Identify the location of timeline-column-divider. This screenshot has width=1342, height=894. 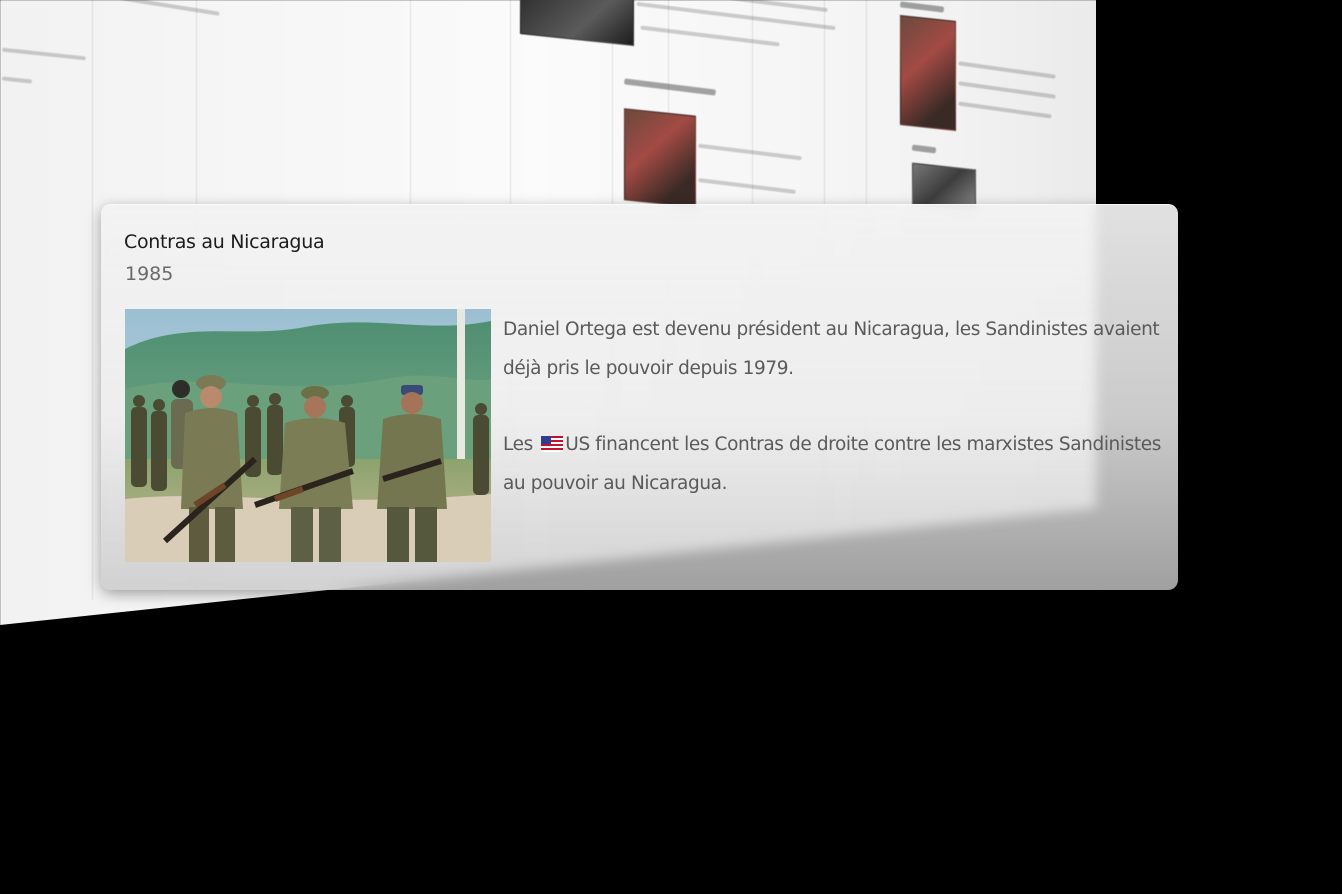
(92, 300).